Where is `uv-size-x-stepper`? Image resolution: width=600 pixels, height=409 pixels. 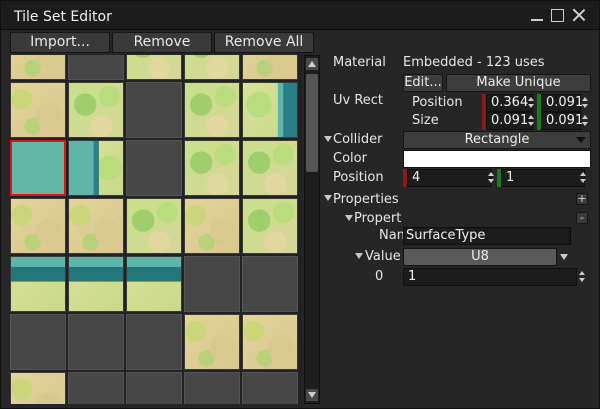
uv-size-x-stepper is located at coordinates (532, 121).